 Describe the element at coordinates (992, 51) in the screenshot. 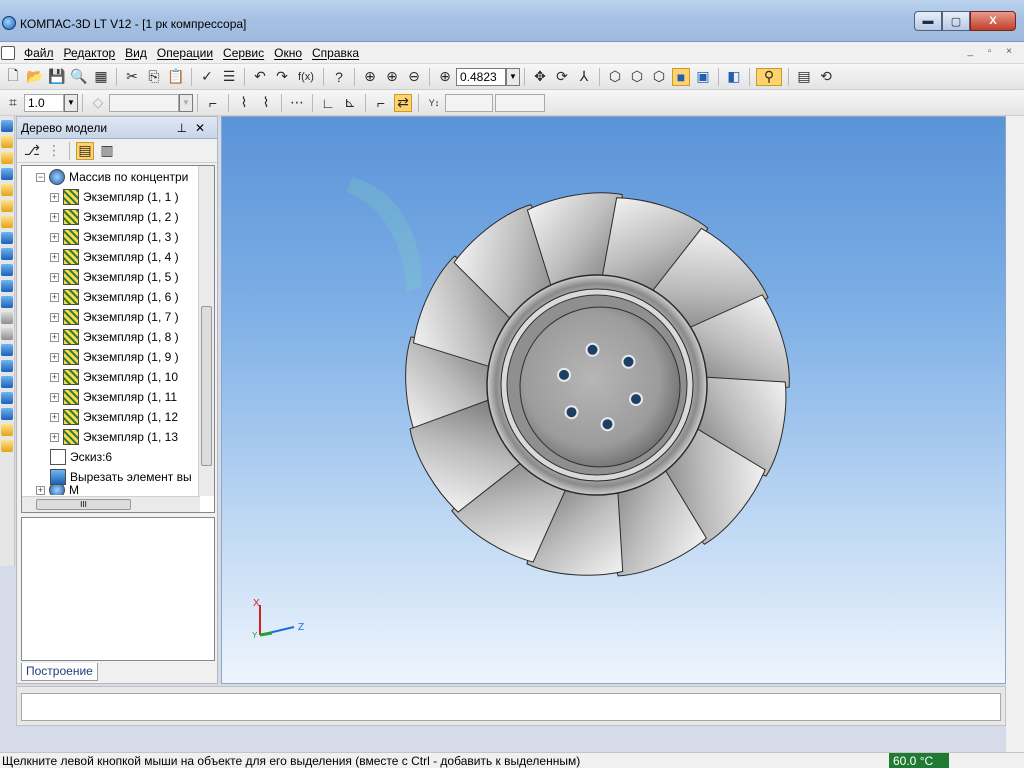

I see `mdi-controls: _ ▫ ×` at that location.